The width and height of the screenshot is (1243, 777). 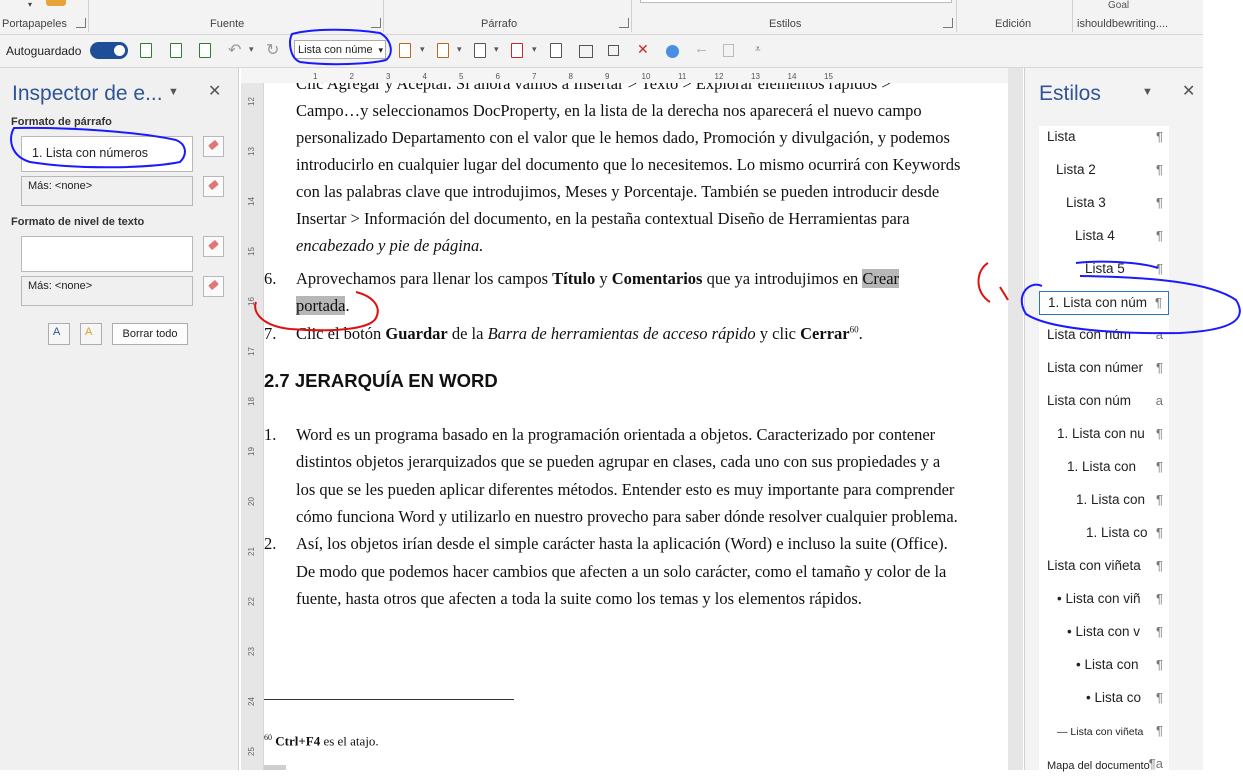 What do you see at coordinates (1104, 270) in the screenshot?
I see `style-item: Lista 5 ¶` at bounding box center [1104, 270].